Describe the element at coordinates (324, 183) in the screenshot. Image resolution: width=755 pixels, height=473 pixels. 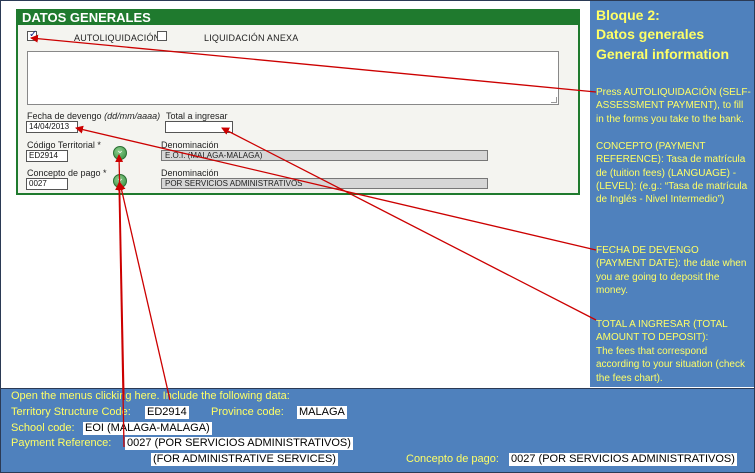
I see `denominacion-concepto-field: POR SERVICIOS ADMINISTRATIVOS` at that location.